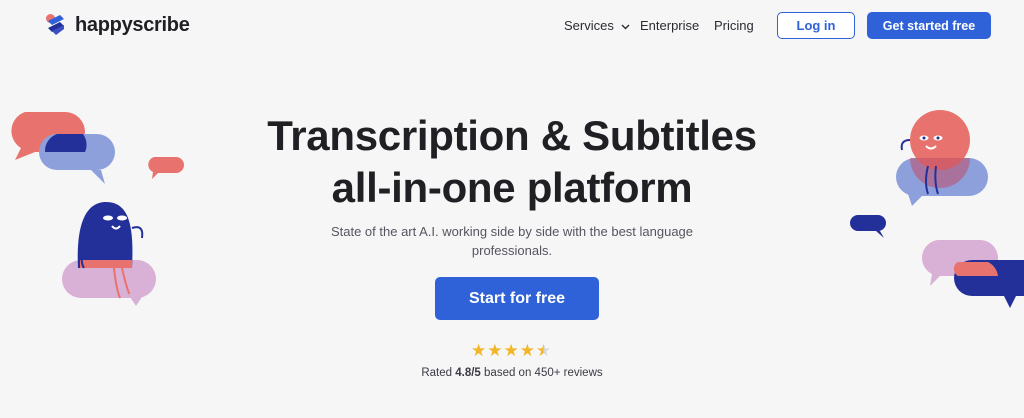 This screenshot has width=1024, height=418. What do you see at coordinates (63, 148) in the screenshot?
I see `left-speech-bubbles-illustration` at bounding box center [63, 148].